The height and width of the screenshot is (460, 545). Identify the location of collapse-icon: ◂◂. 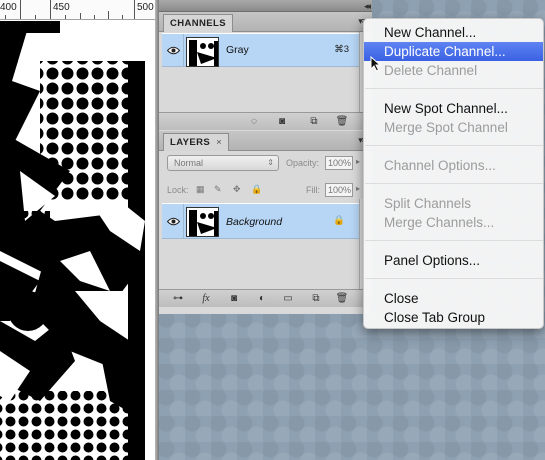
(367, 6).